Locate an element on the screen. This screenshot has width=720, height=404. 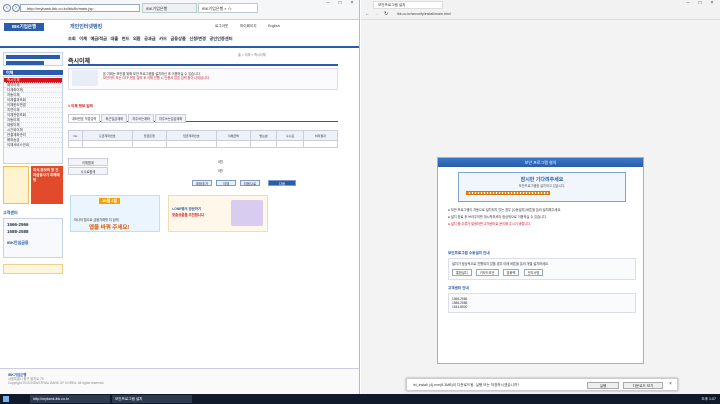
start-icon is located at coordinates (6, 399).